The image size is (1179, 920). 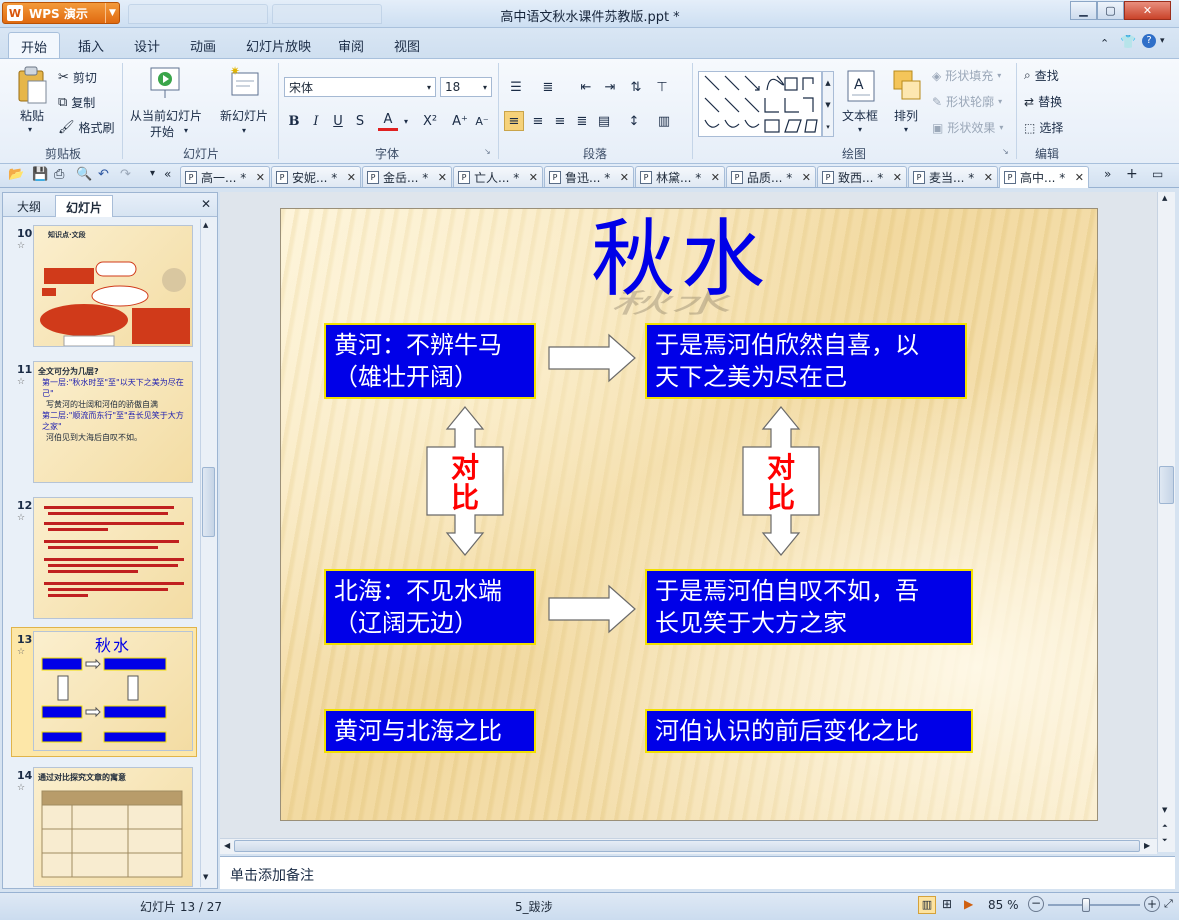 I want to click on find-button: ⌕ 查找, so click(x=1041, y=75).